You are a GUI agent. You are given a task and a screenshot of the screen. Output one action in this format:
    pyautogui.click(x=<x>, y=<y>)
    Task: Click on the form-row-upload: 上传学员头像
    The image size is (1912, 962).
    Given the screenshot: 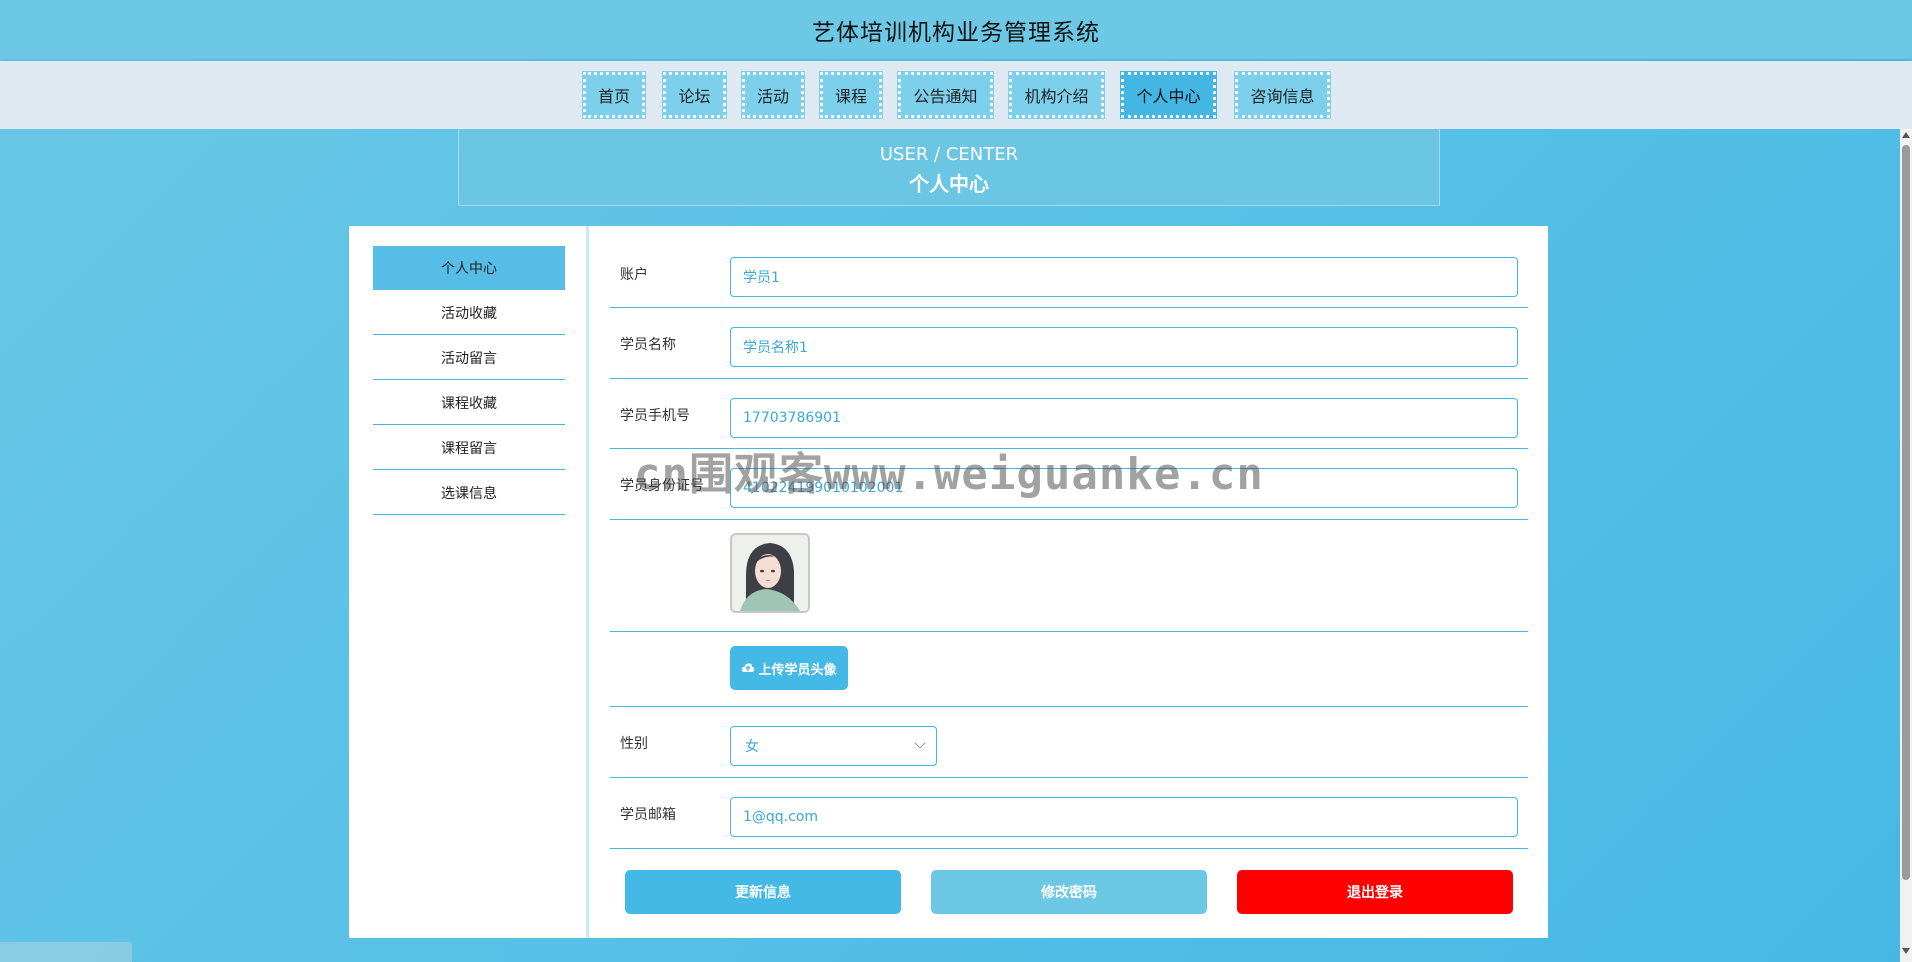 What is the action you would take?
    pyautogui.click(x=1069, y=669)
    